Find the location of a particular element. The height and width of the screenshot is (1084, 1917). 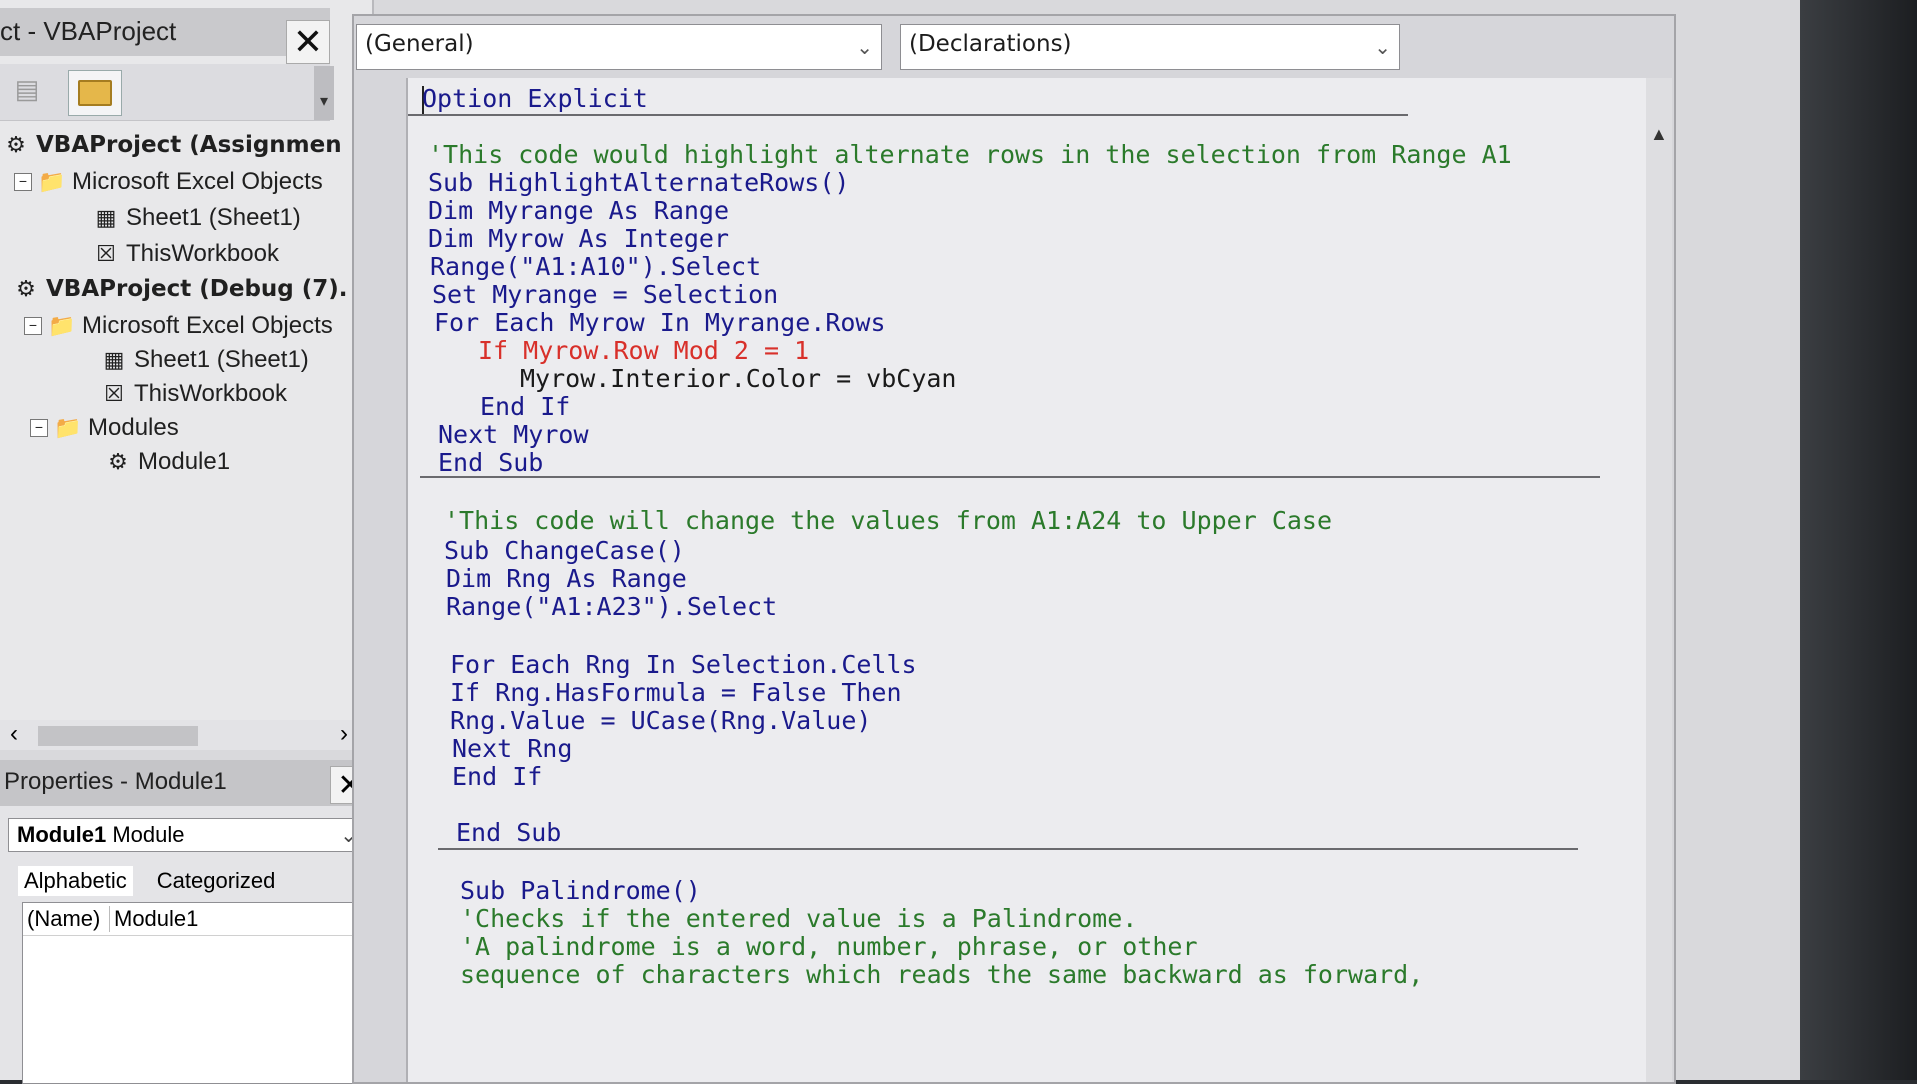

tree-node-module1: ⚙ Module1 is located at coordinates (167, 462).